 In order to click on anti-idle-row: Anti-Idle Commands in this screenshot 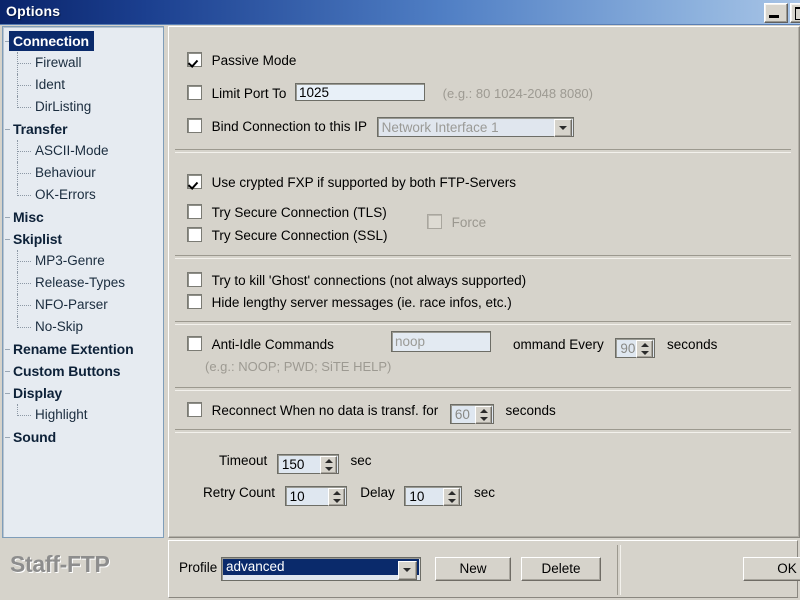, I will do `click(260, 345)`.